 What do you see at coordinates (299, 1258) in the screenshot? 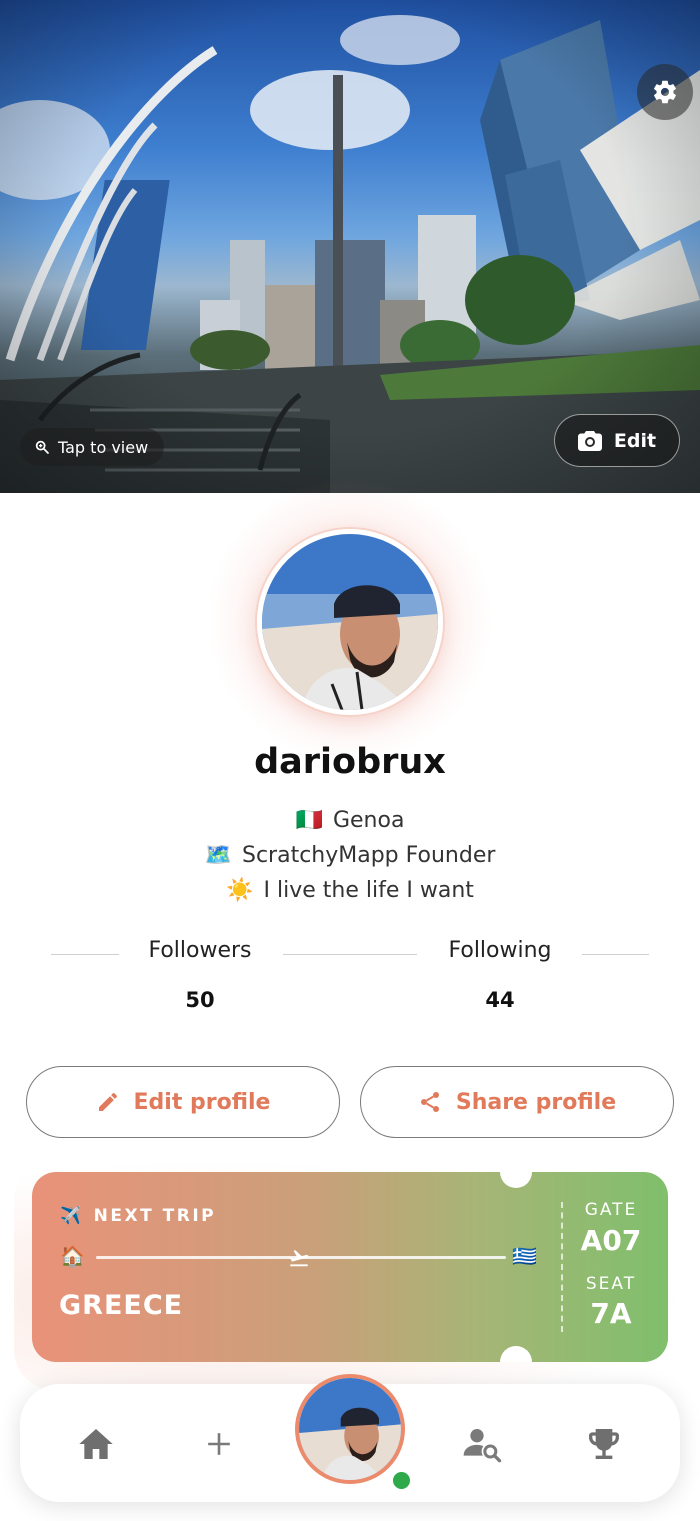
I see `departure-icon` at bounding box center [299, 1258].